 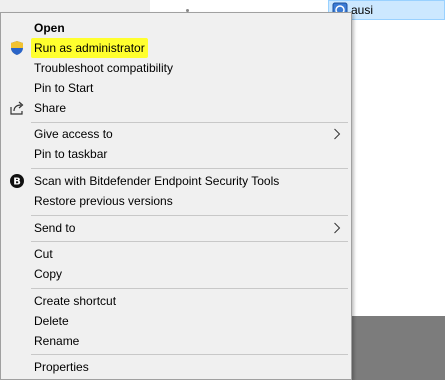 I want to click on menu-item-run-as-administrator: Run as administrator, so click(x=176, y=48).